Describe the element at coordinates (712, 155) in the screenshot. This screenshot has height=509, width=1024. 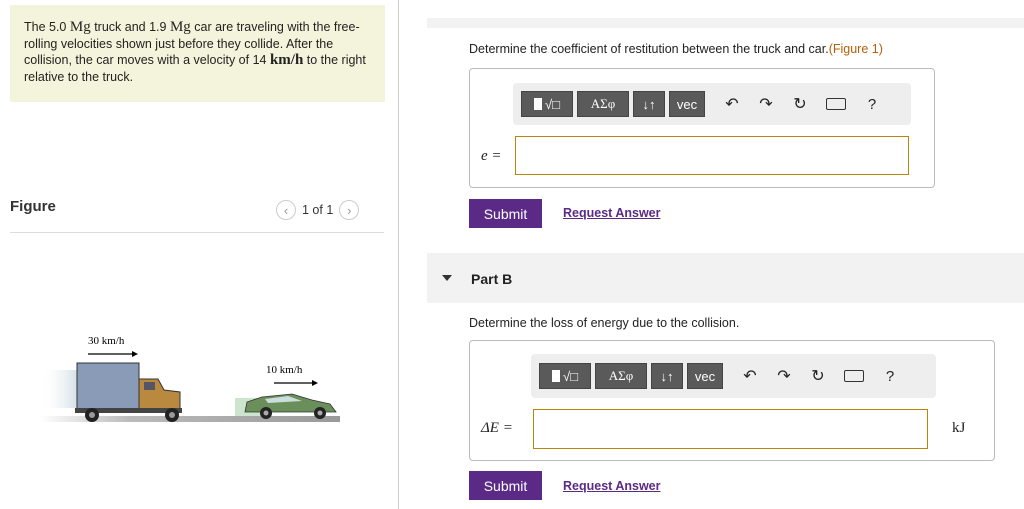
I see `part-a-answer-input` at that location.